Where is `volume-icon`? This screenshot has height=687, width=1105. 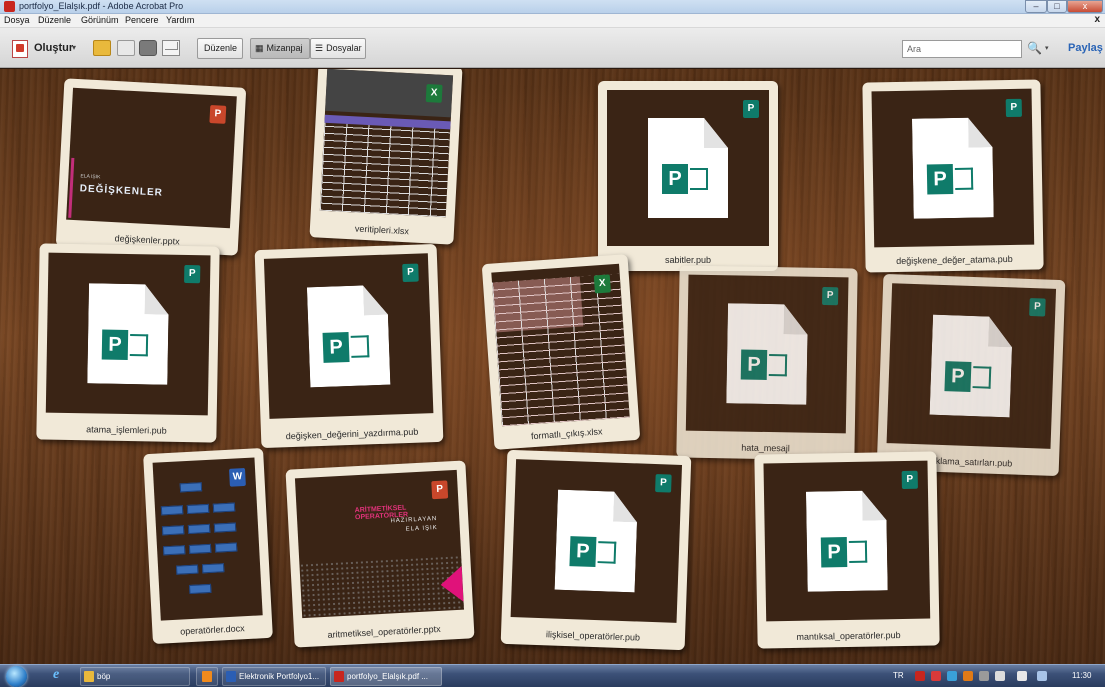 volume-icon is located at coordinates (1000, 676).